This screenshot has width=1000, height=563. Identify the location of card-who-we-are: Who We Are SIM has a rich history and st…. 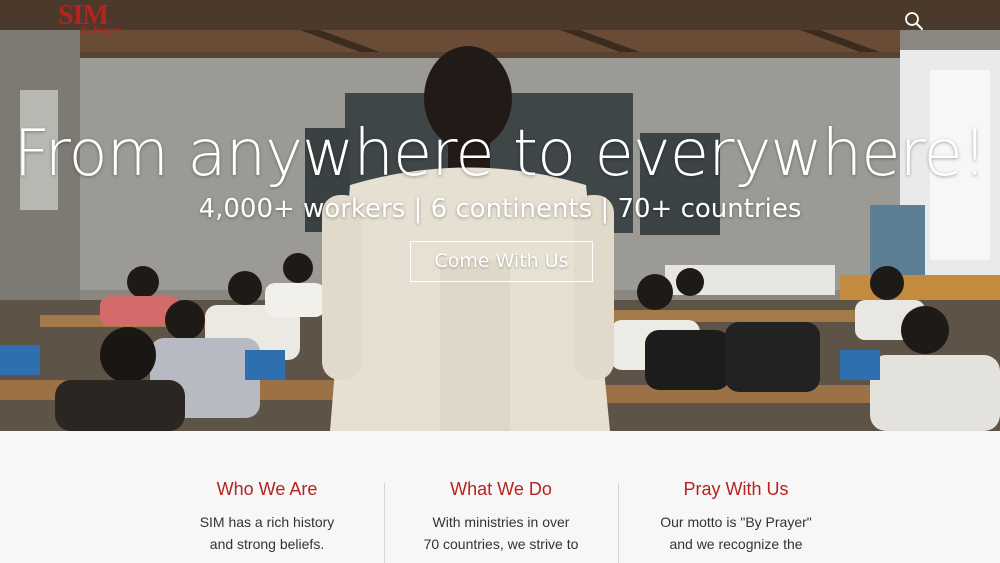
(267, 493).